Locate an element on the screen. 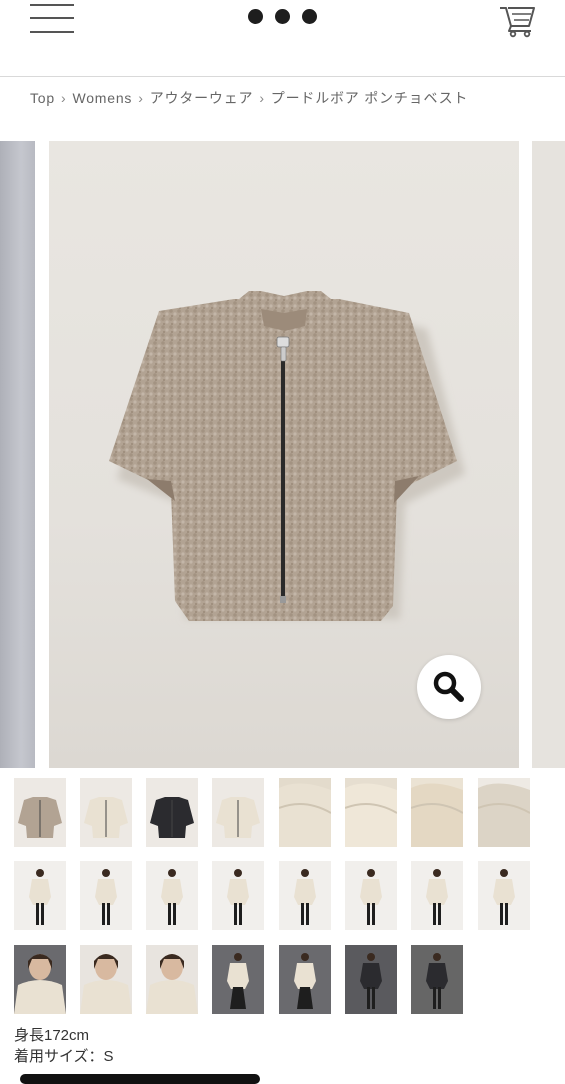 This screenshot has width=565, height=1084. header is located at coordinates (282, 38).